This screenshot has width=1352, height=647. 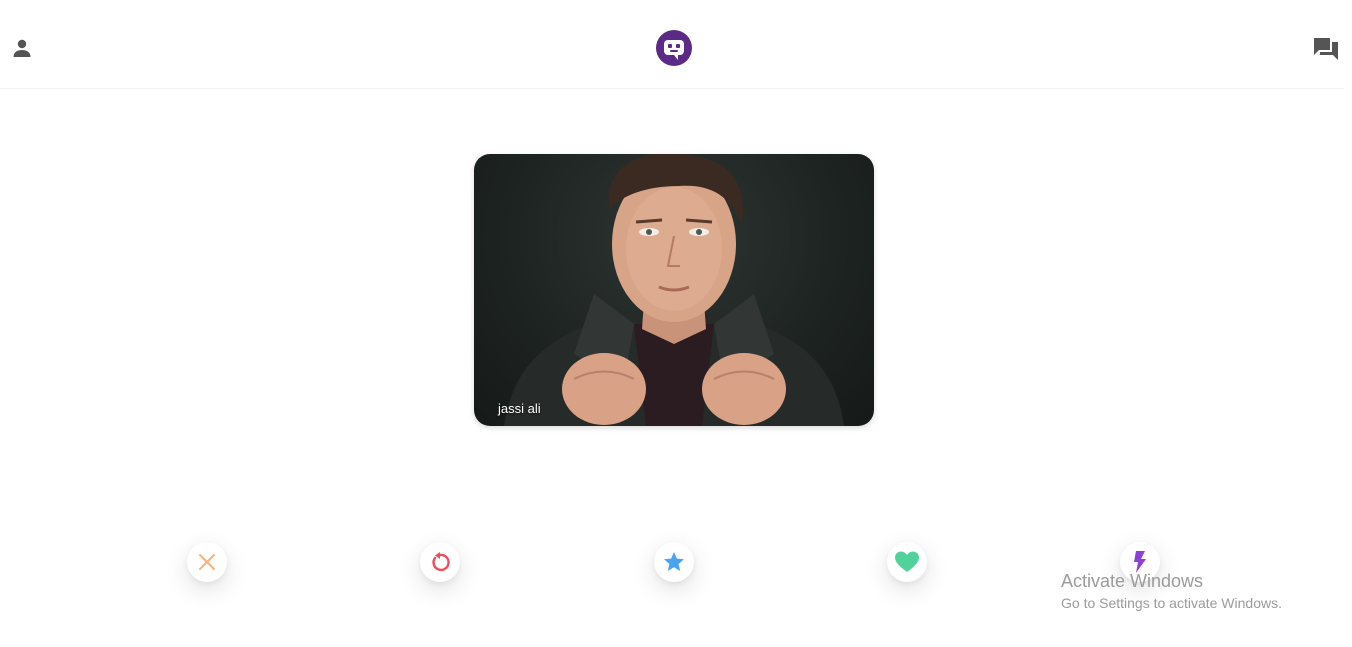 I want to click on close-icon, so click(x=207, y=562).